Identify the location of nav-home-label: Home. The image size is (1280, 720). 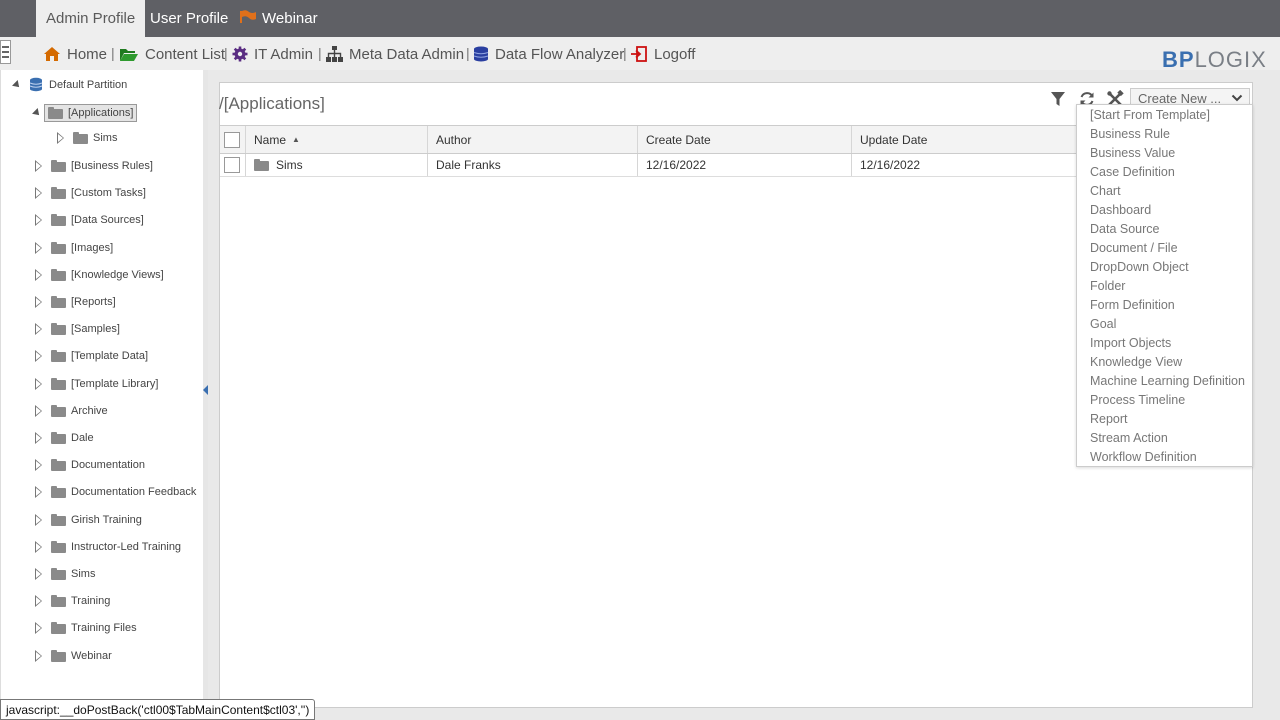
(87, 54).